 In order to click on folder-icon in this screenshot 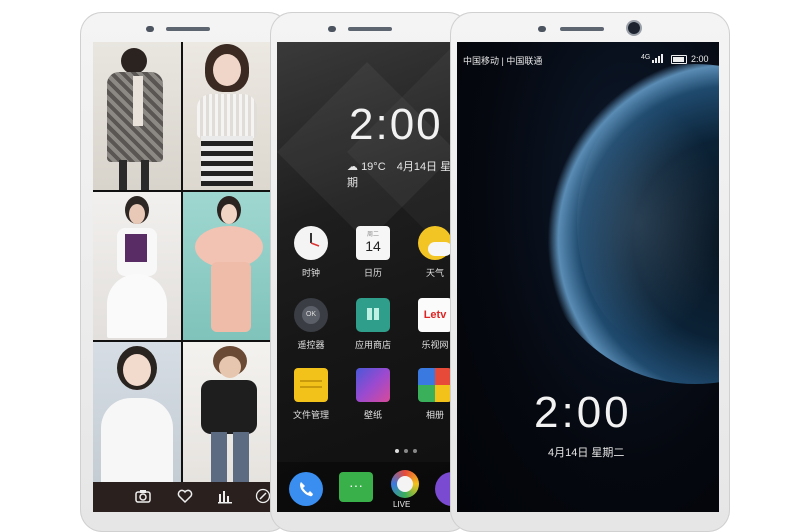, I will do `click(311, 385)`.